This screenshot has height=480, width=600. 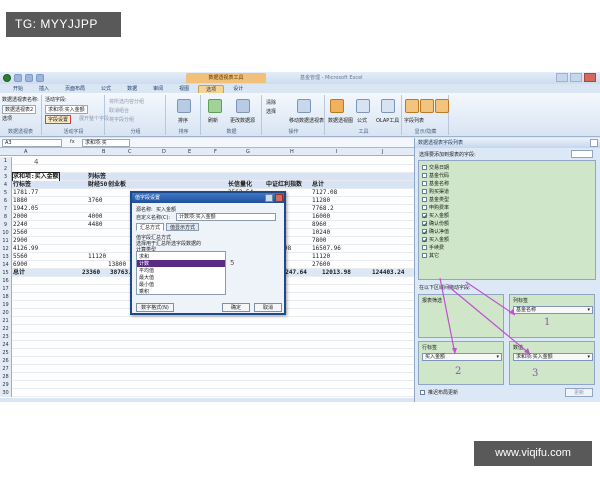 What do you see at coordinates (243, 106) in the screenshot?
I see `change-source-icon` at bounding box center [243, 106].